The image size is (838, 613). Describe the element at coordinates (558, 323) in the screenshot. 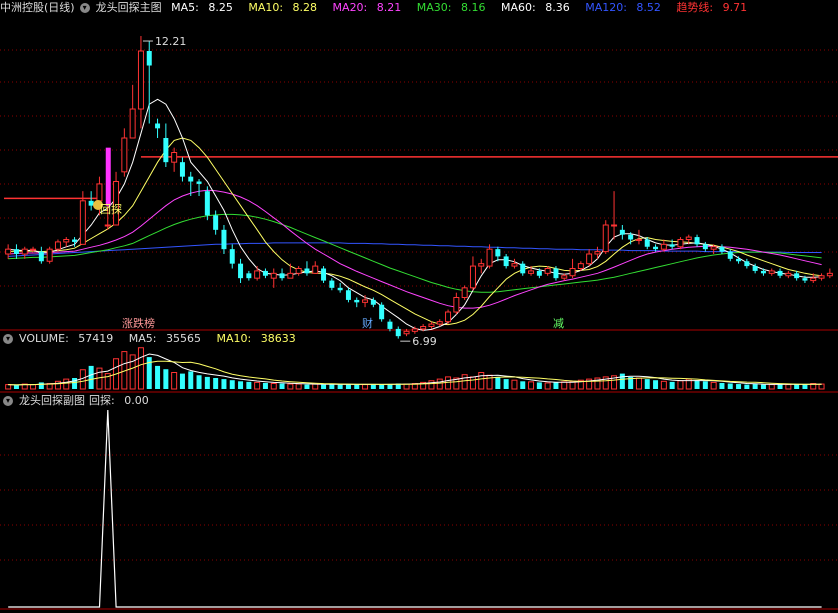

I see `event-marker-jian: 减` at that location.